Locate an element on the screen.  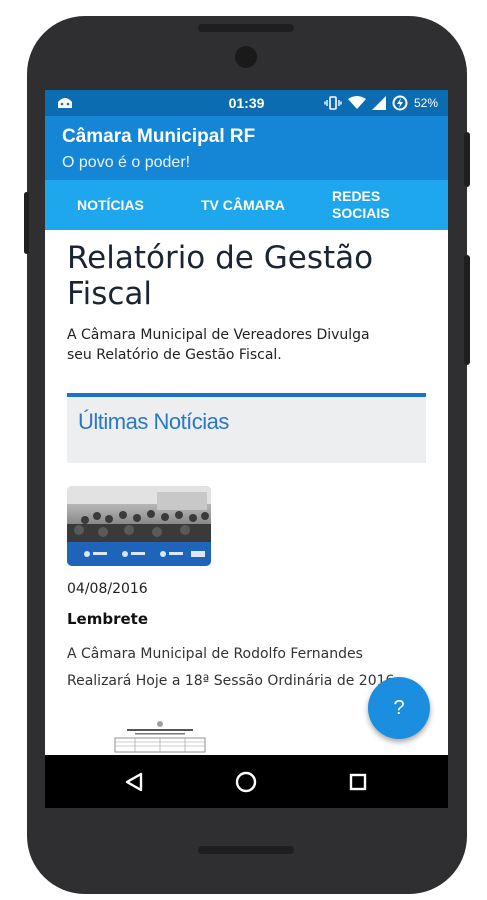
power-button is located at coordinates (467, 159).